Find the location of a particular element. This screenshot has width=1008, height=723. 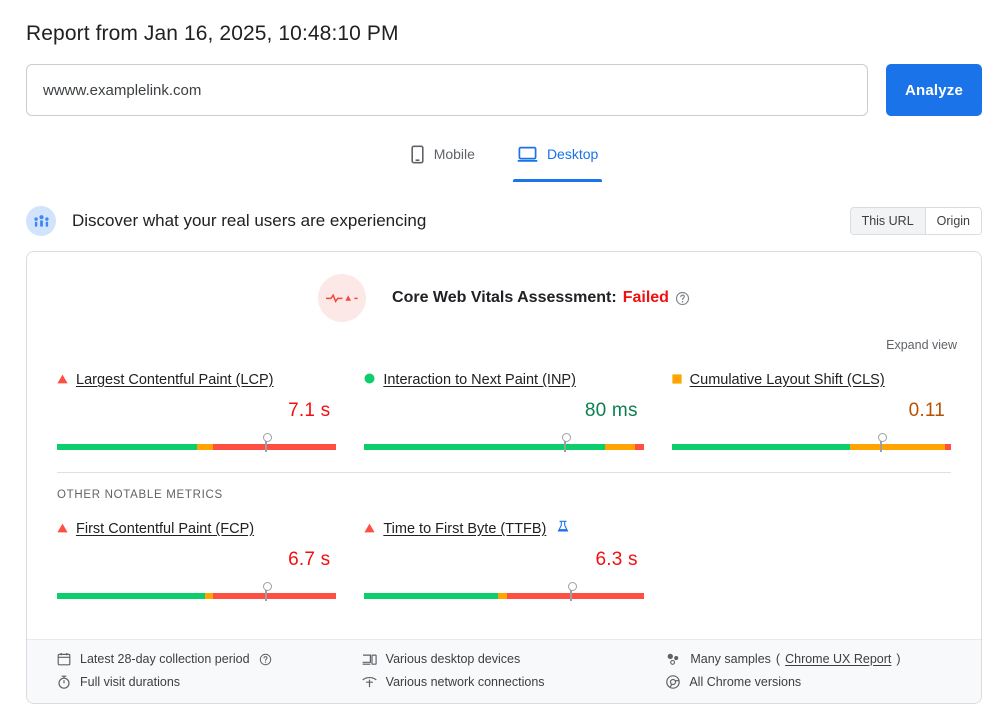

cwv-assessment-header: Core Web Vitals Assessment: Failed is located at coordinates (504, 291).